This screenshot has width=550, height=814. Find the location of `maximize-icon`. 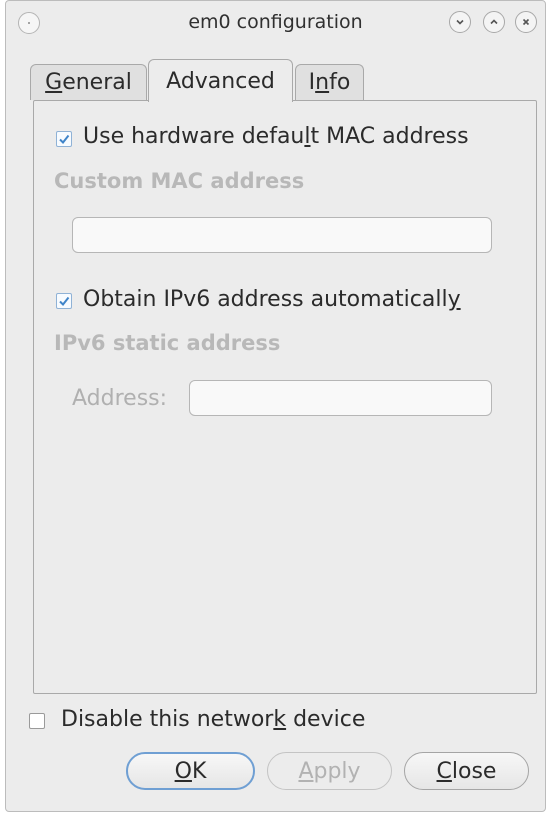

maximize-icon is located at coordinates (494, 22).